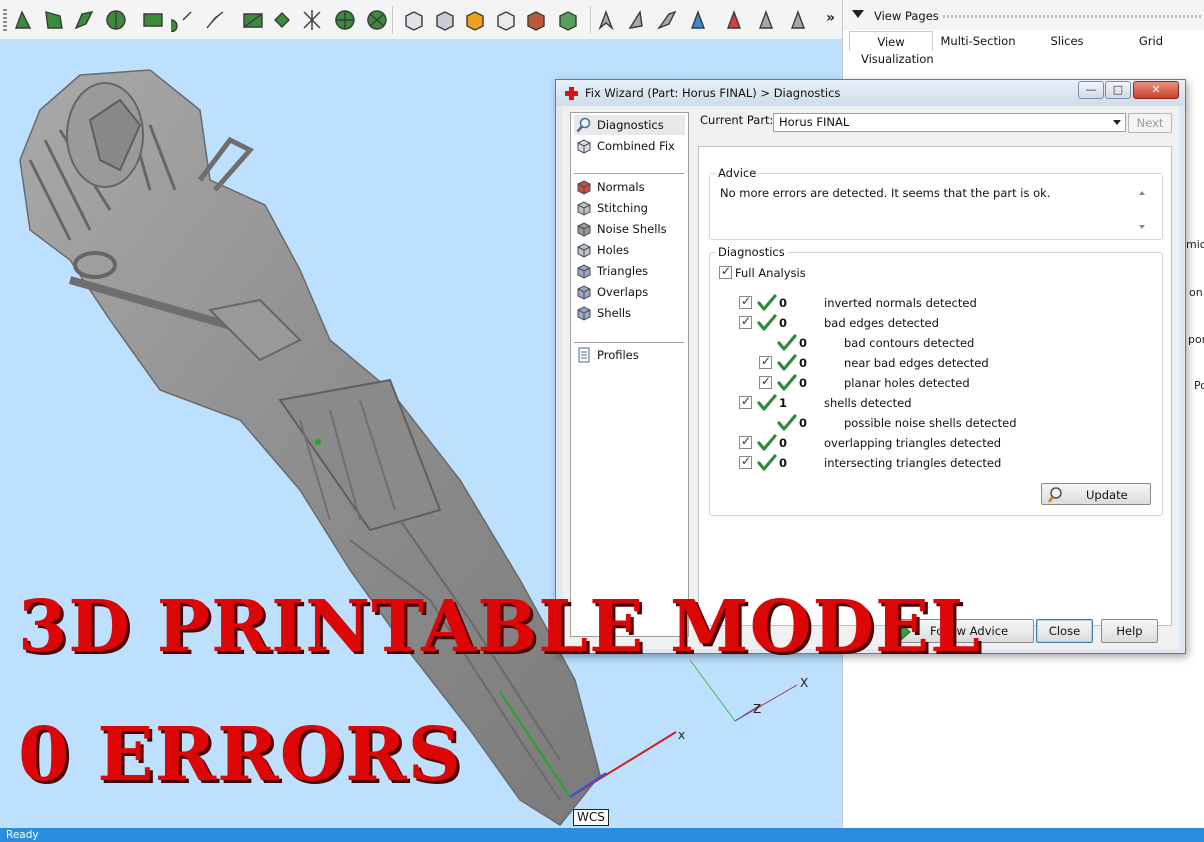 This screenshot has width=1204, height=842. Describe the element at coordinates (934, 363) in the screenshot. I see `diagnostic-row: 0 near bad edges detected` at that location.